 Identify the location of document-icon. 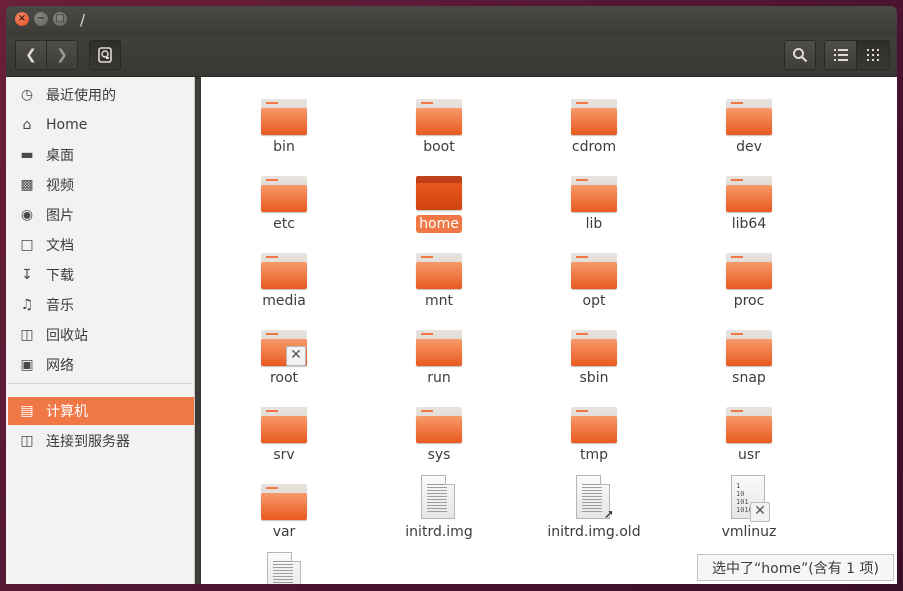
(438, 497).